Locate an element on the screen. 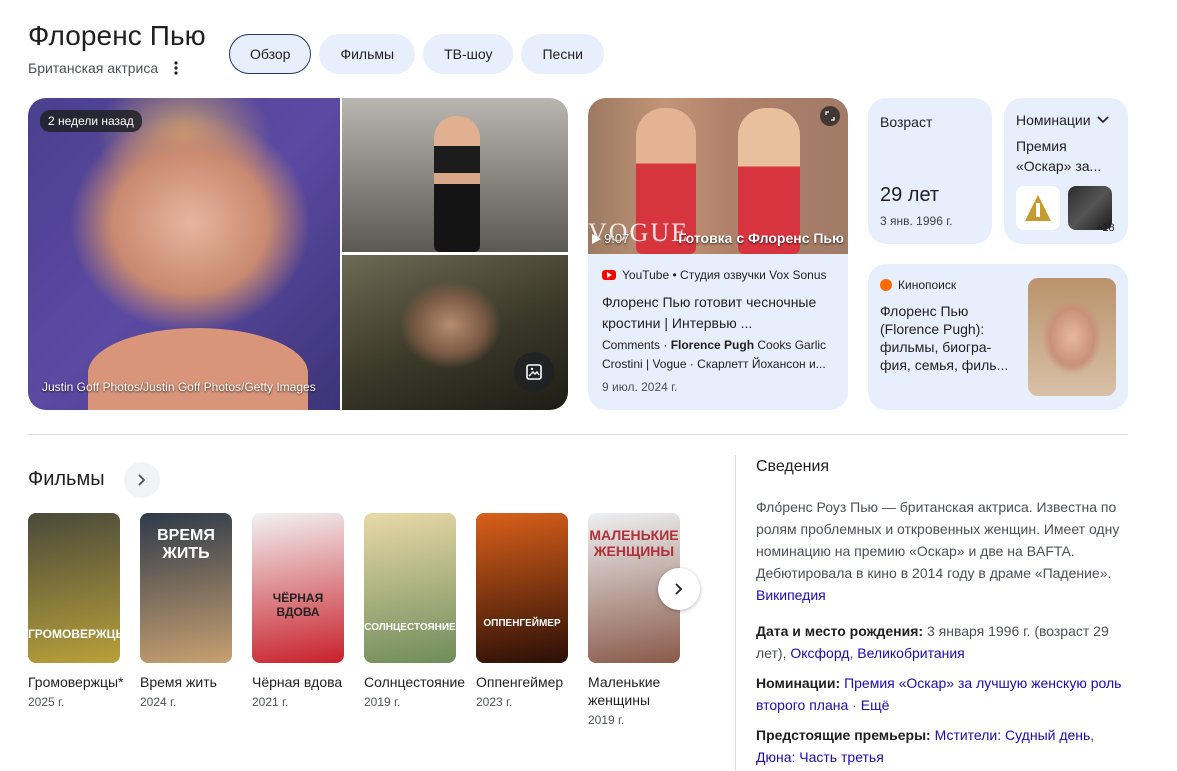  film-poster: СОЛНЦЕСТОЯНИЕ is located at coordinates (410, 588).